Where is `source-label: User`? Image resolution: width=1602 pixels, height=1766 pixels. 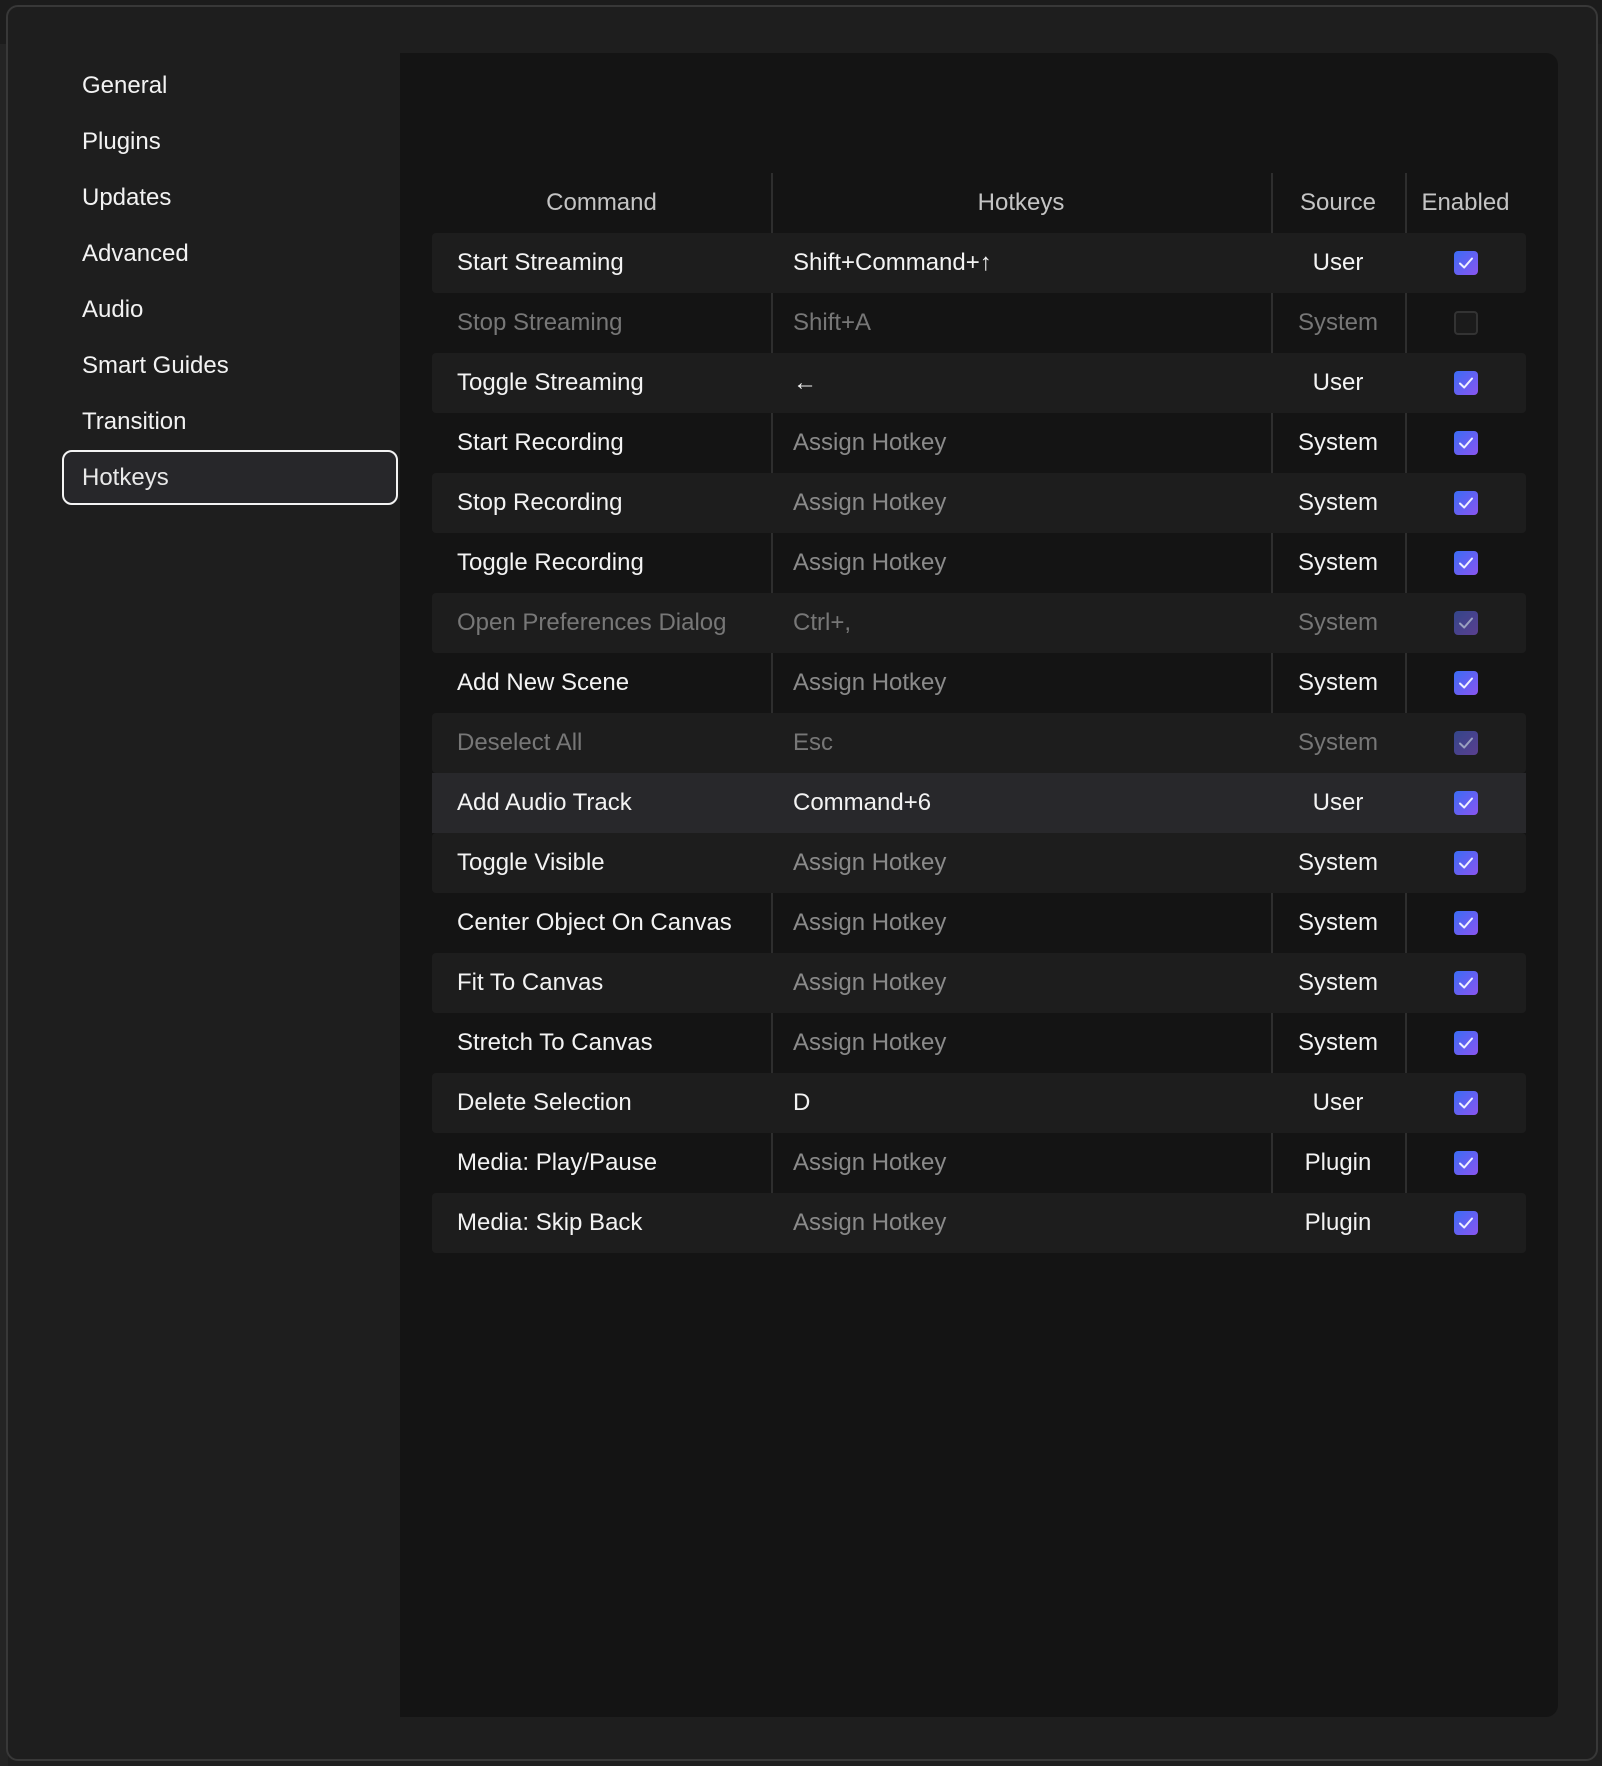
source-label: User is located at coordinates (1338, 262).